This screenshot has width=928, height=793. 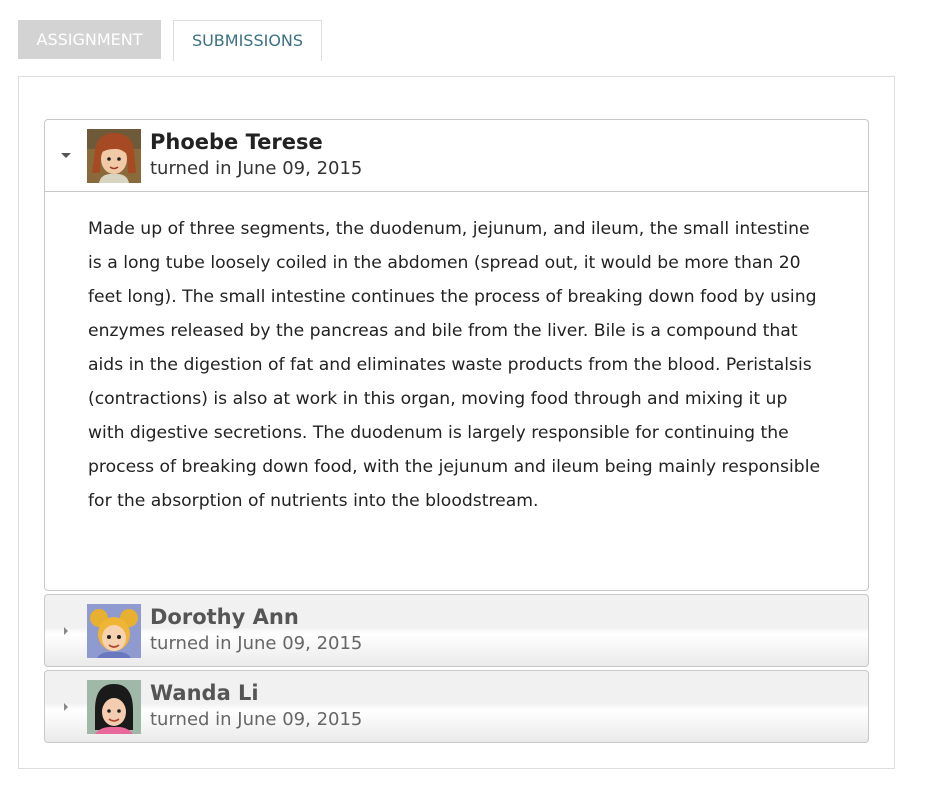 I want to click on student-name: Dorothy Ann, so click(x=224, y=617).